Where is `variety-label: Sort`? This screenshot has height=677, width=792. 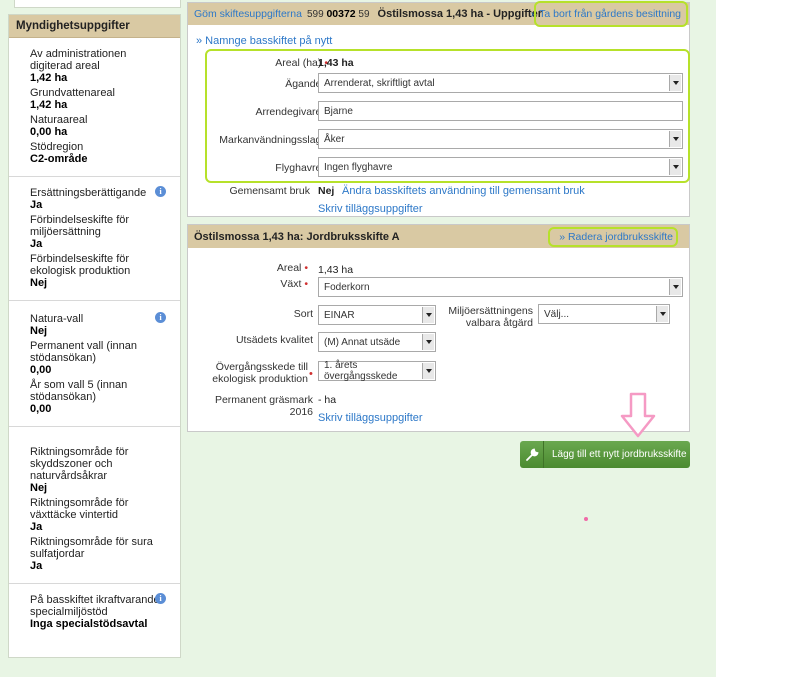 variety-label: Sort is located at coordinates (303, 314).